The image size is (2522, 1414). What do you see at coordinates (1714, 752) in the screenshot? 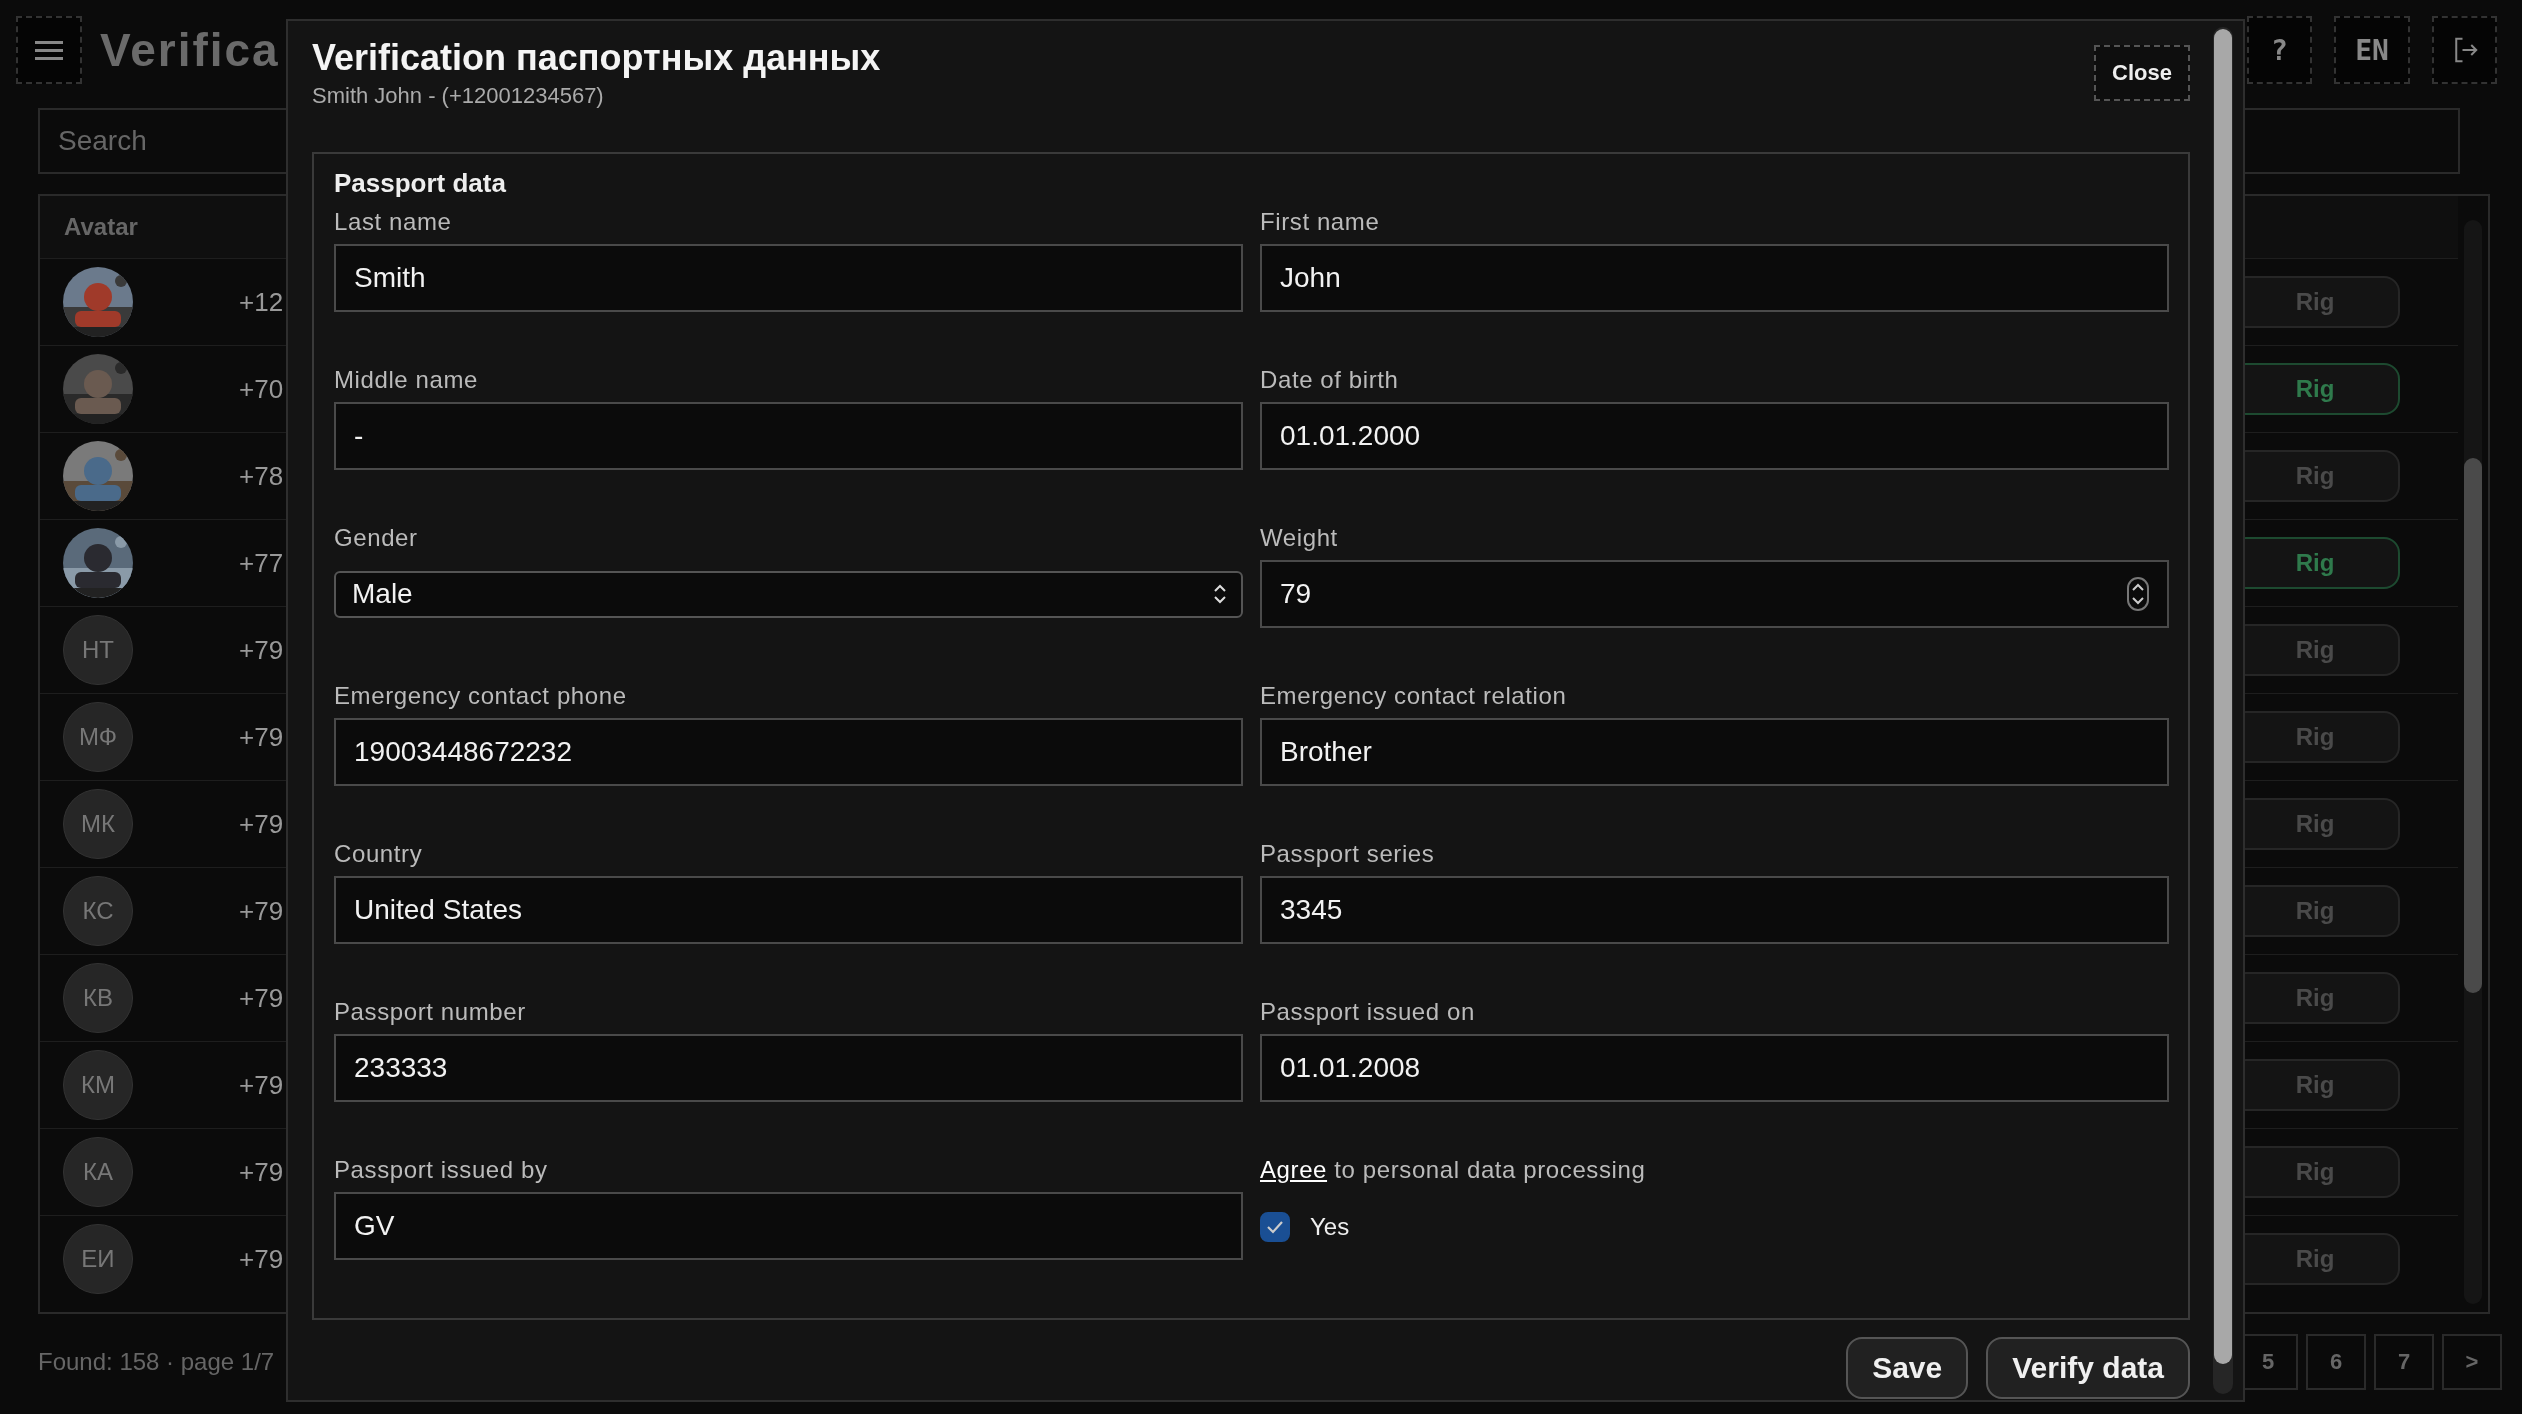
I see `input-field: Brother` at bounding box center [1714, 752].